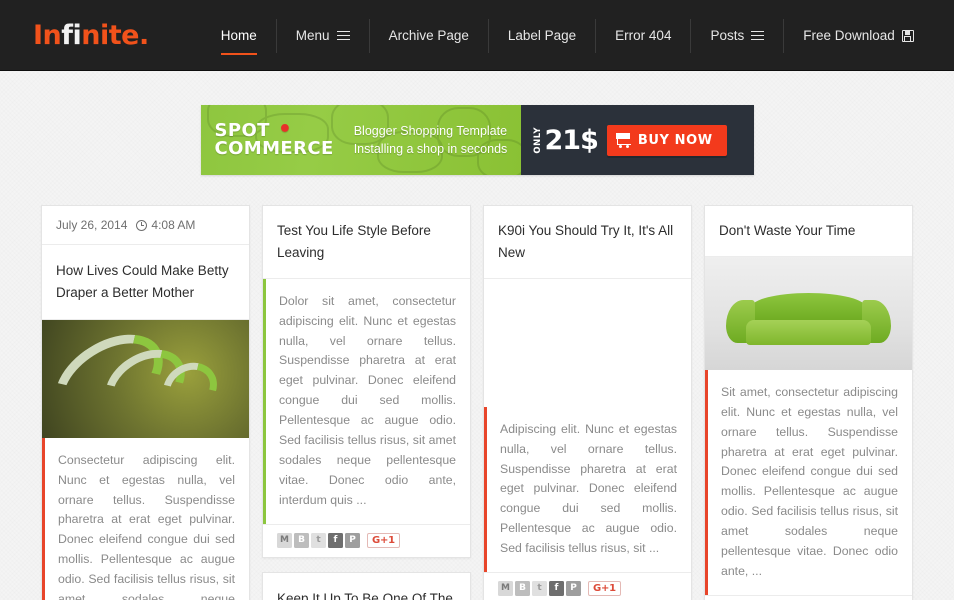  What do you see at coordinates (571, 140) in the screenshot?
I see `banner-price-value: 21$` at bounding box center [571, 140].